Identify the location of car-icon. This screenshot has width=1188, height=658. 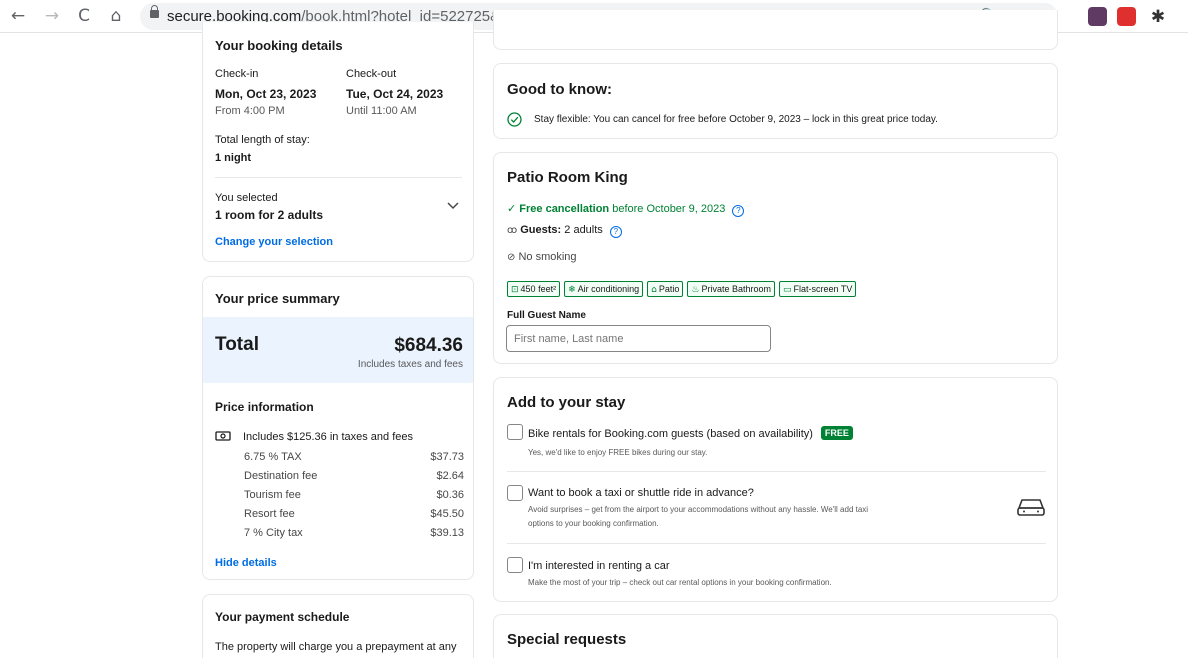
(1031, 507).